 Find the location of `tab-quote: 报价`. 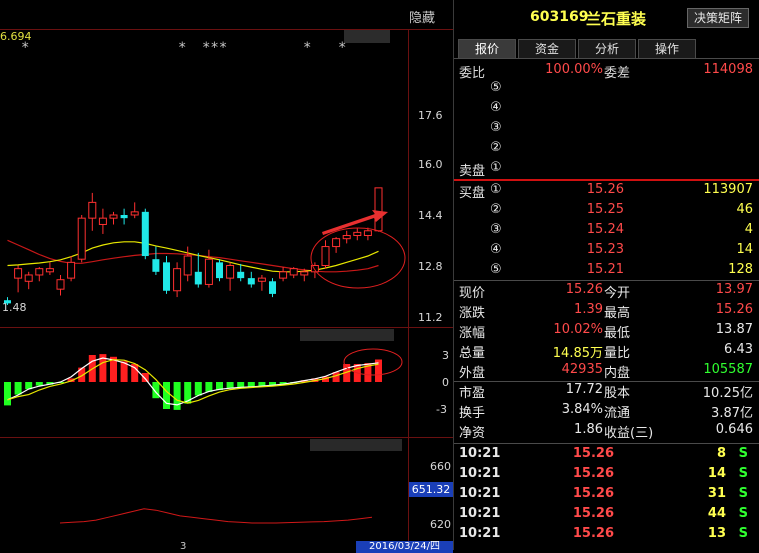

tab-quote: 报价 is located at coordinates (487, 49).